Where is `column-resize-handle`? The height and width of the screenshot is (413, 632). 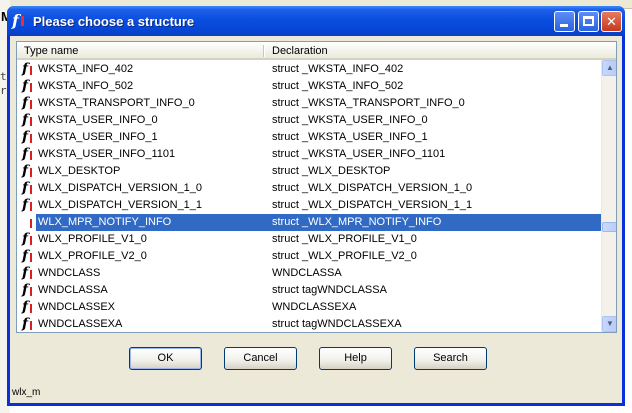
column-resize-handle is located at coordinates (263, 51).